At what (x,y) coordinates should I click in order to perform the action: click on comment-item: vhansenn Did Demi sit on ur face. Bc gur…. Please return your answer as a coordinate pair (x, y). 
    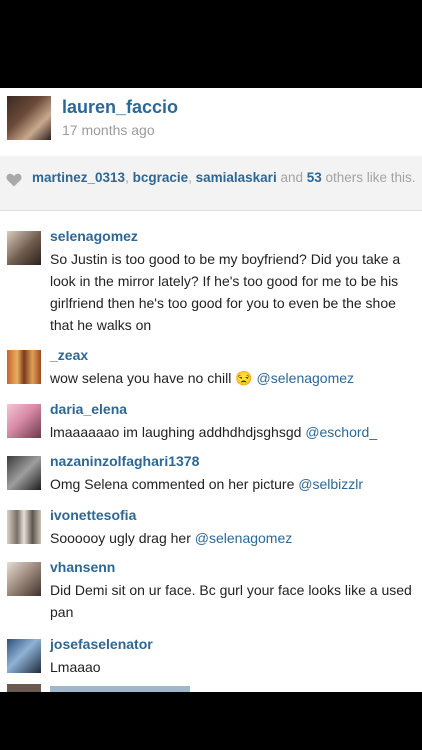
    Looking at the image, I should click on (211, 596).